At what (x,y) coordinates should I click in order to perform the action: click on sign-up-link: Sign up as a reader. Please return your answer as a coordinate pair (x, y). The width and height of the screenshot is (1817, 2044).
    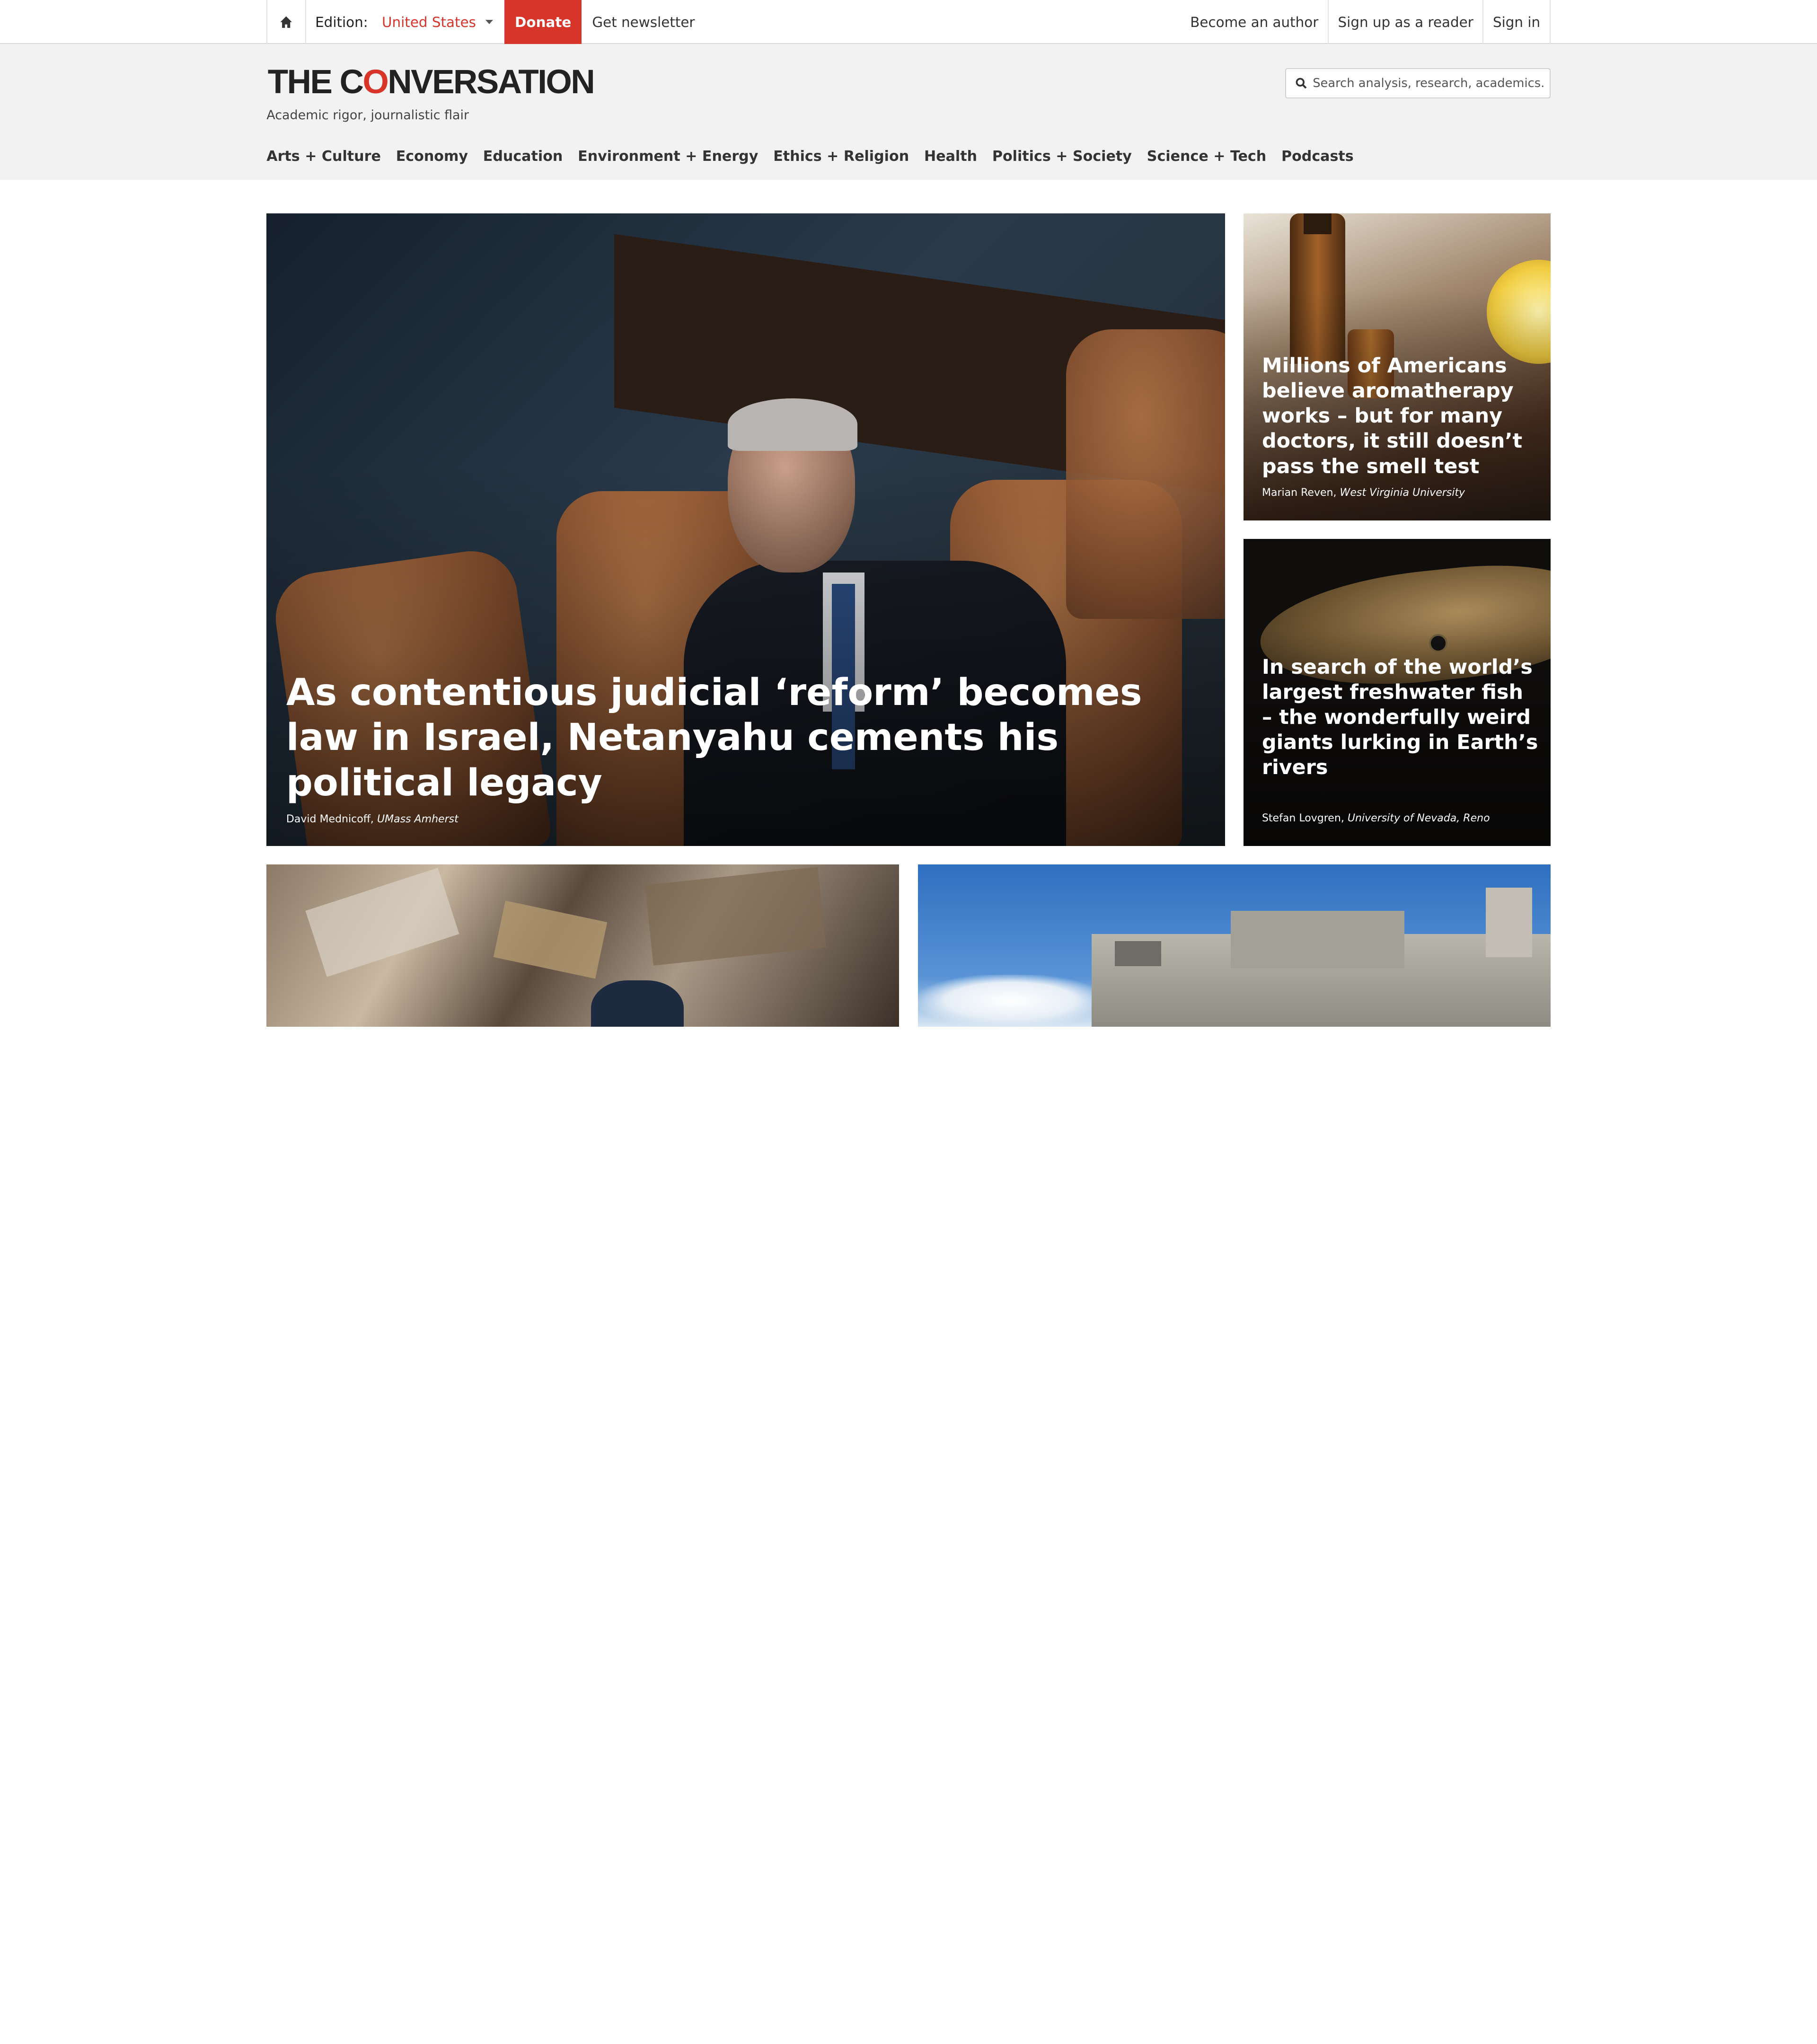
    Looking at the image, I should click on (1404, 22).